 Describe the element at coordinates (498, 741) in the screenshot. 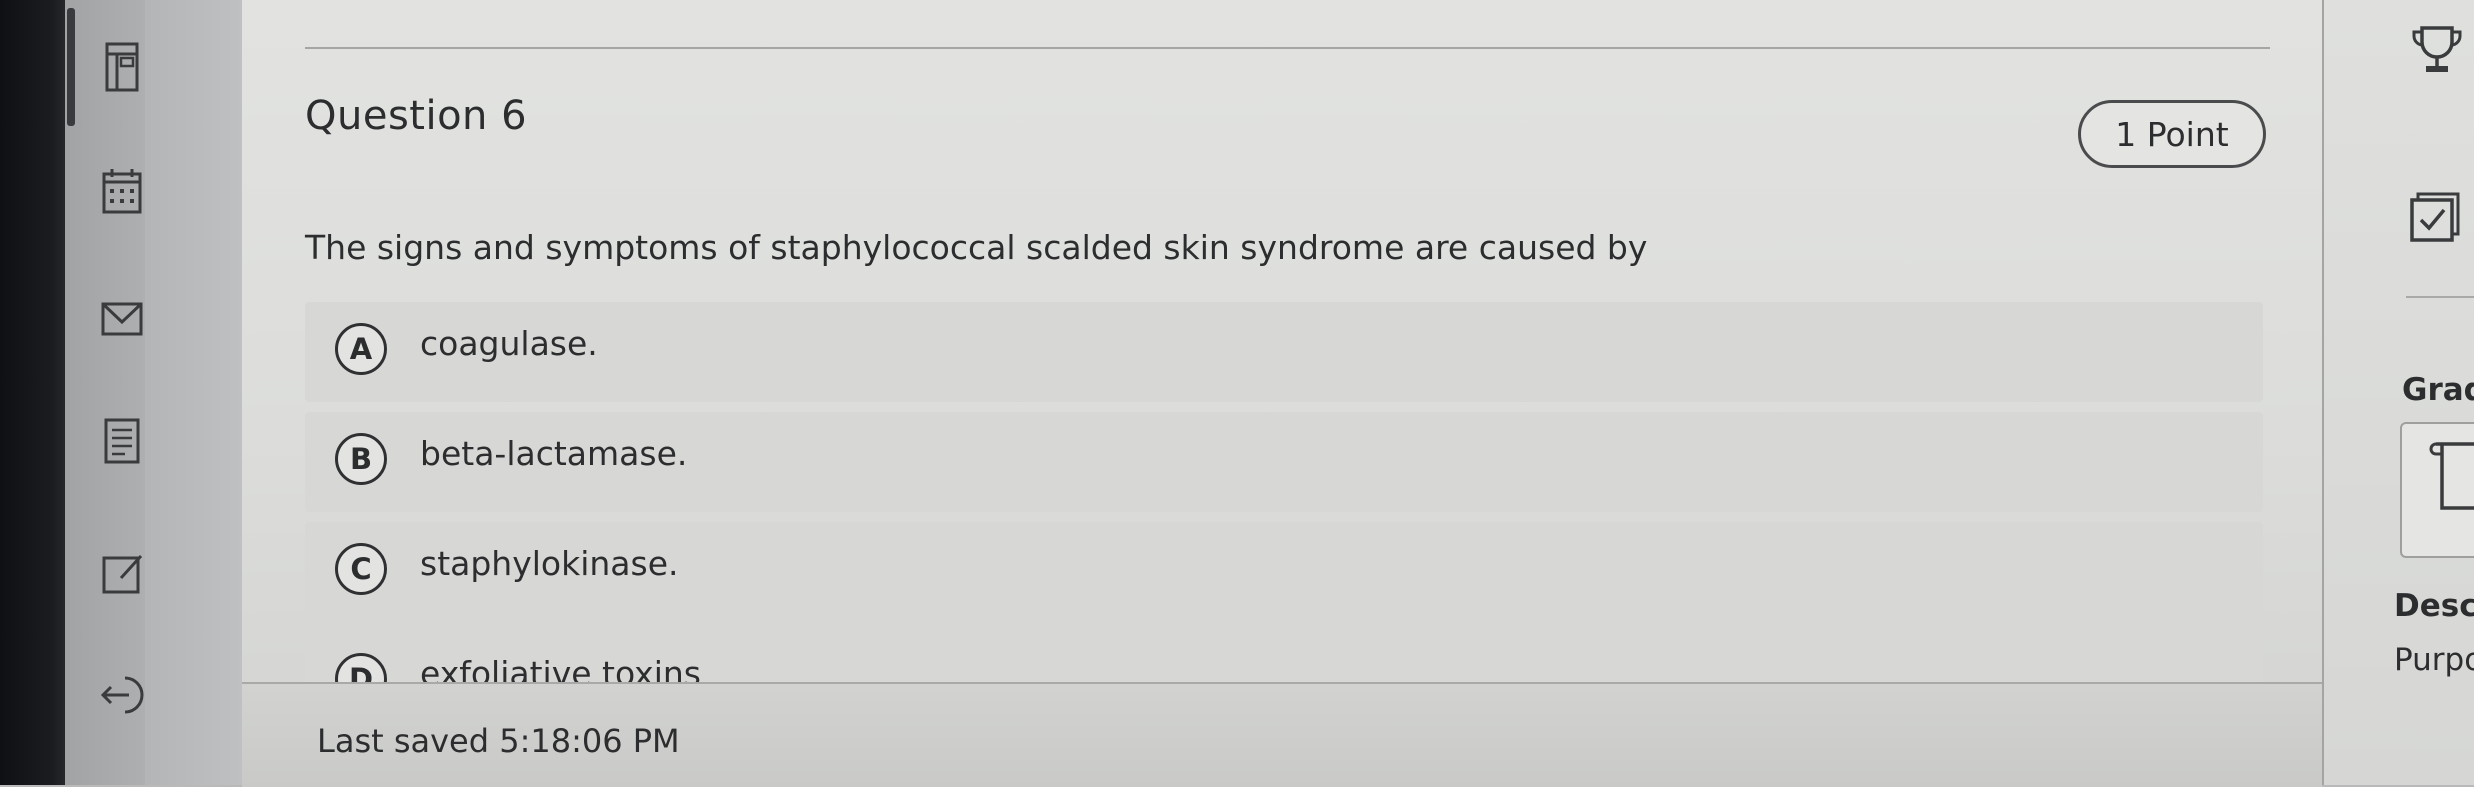

I see `last-saved-status: Last saved 5:18:06 PM` at that location.